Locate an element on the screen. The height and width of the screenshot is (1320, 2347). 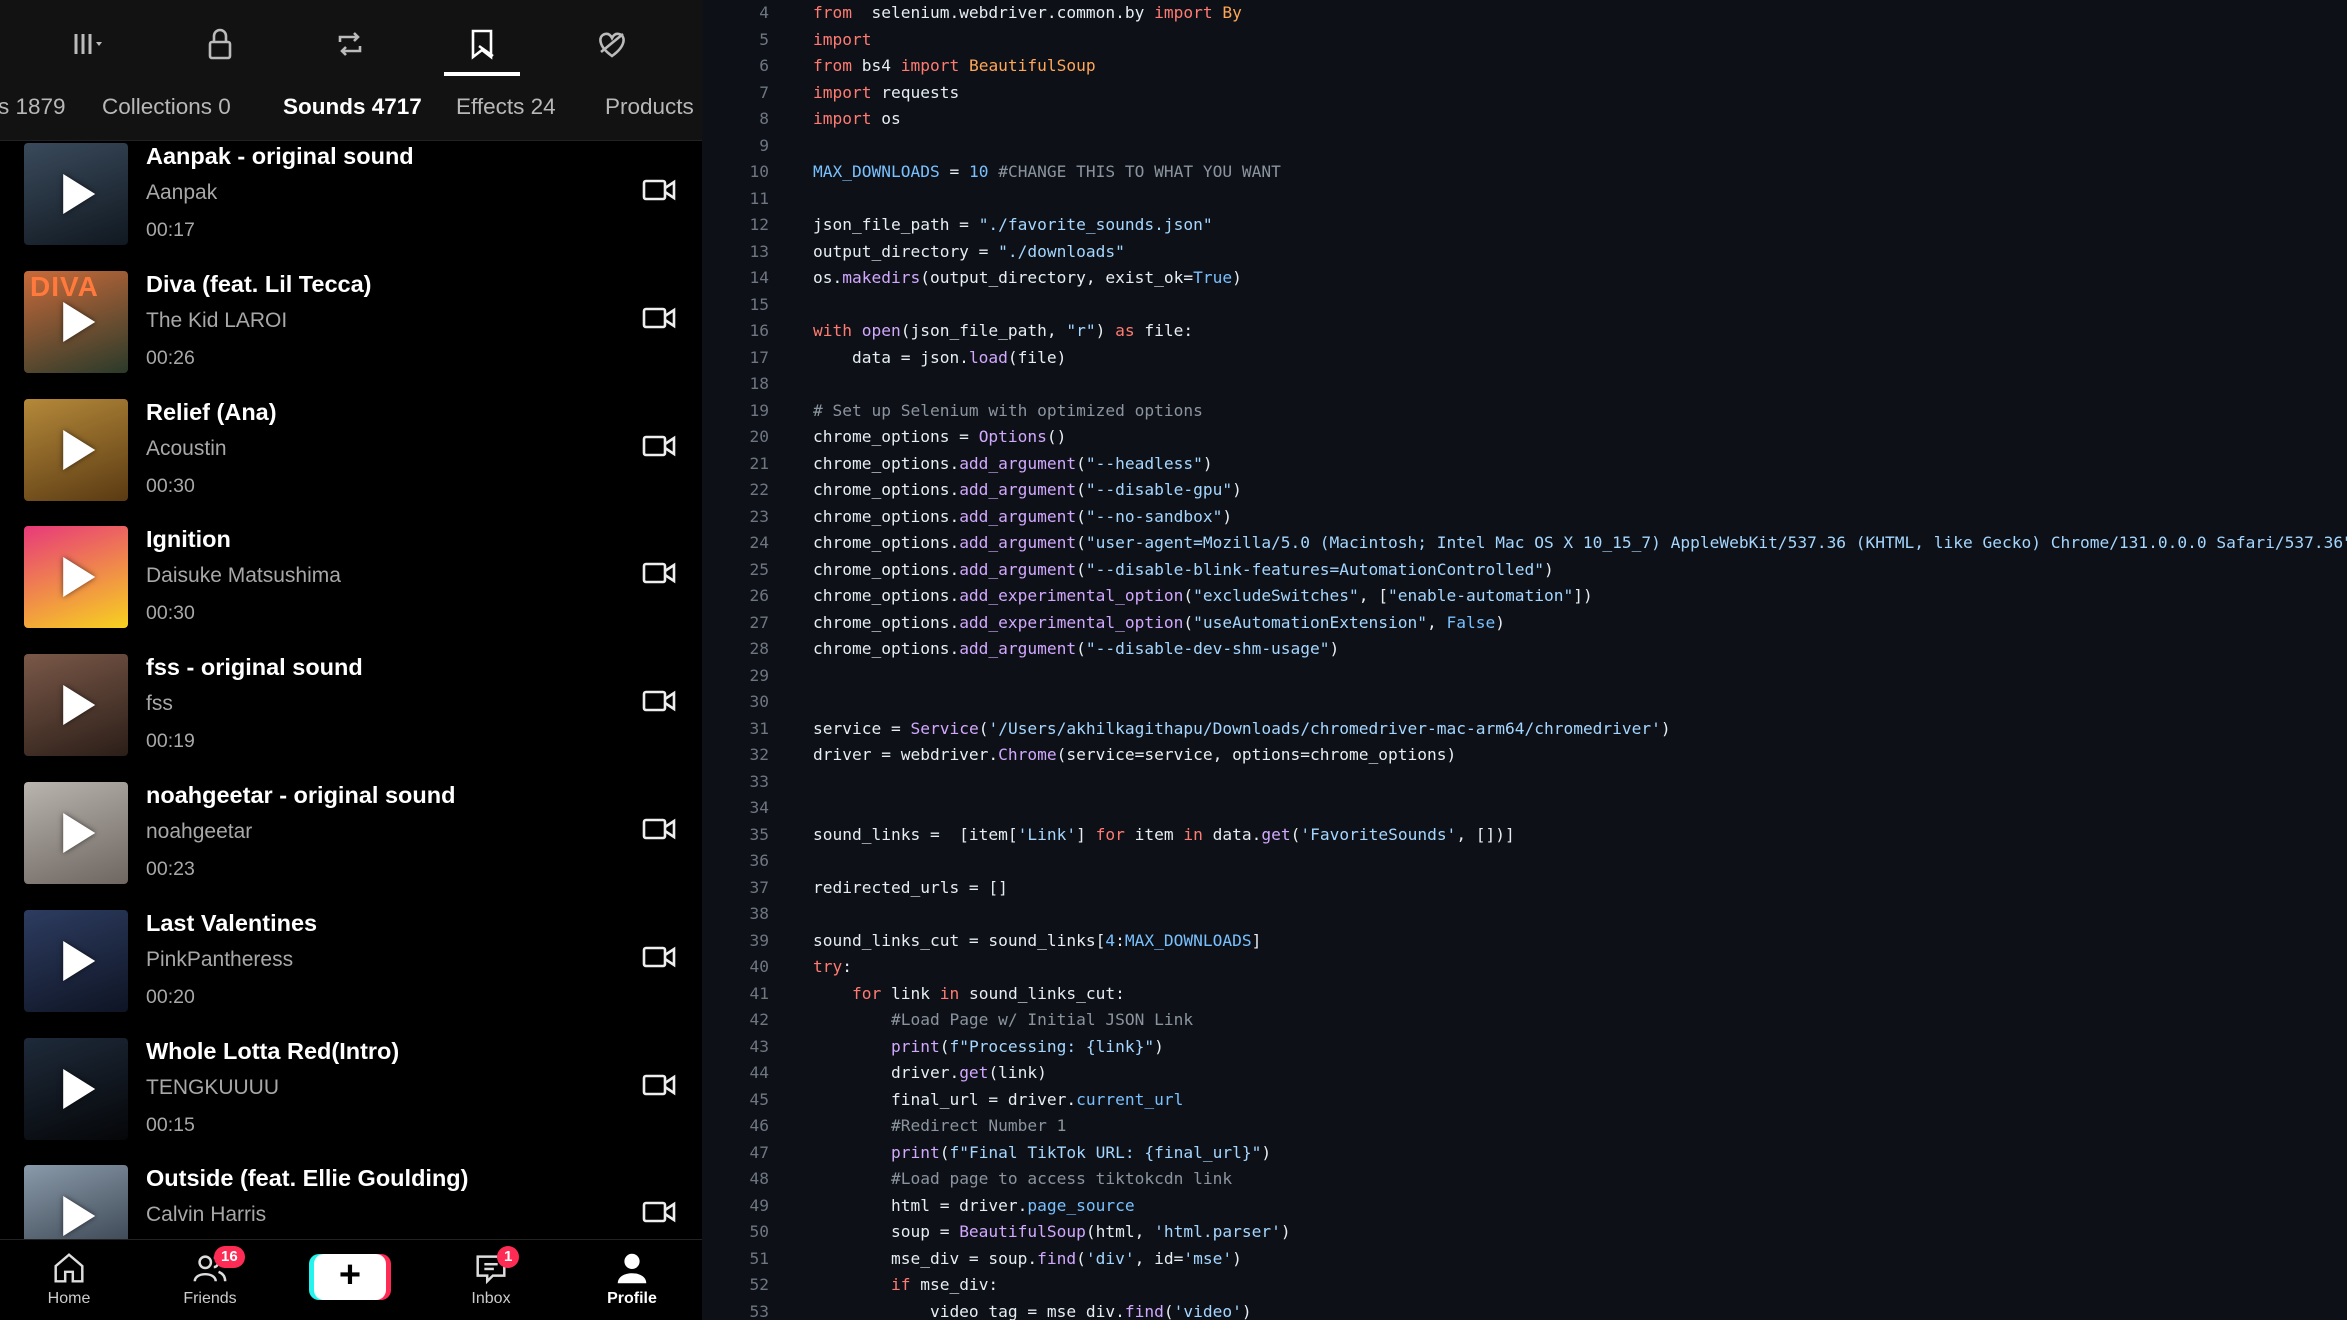
code-token: False is located at coordinates (1471, 622).